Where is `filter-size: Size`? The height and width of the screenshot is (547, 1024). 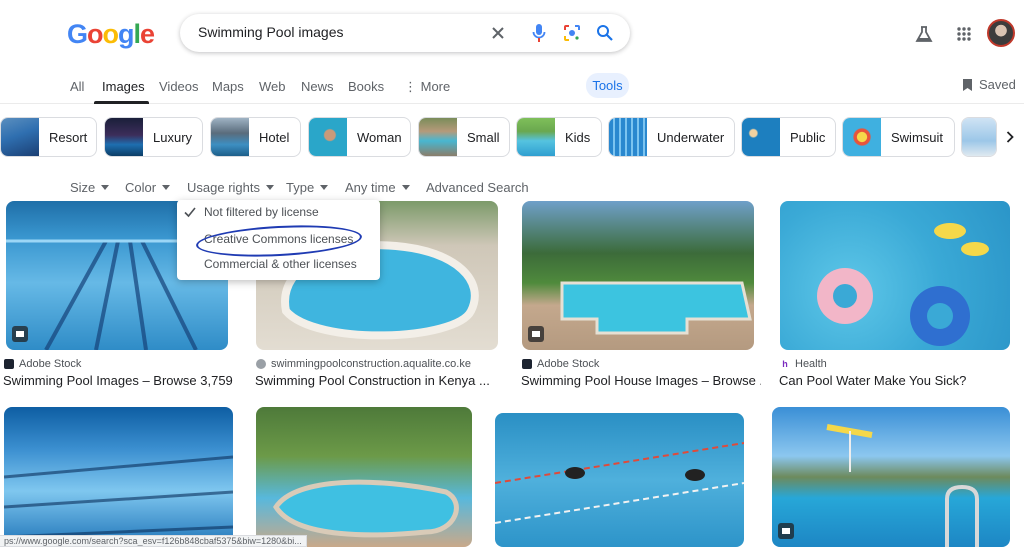 filter-size: Size is located at coordinates (90, 187).